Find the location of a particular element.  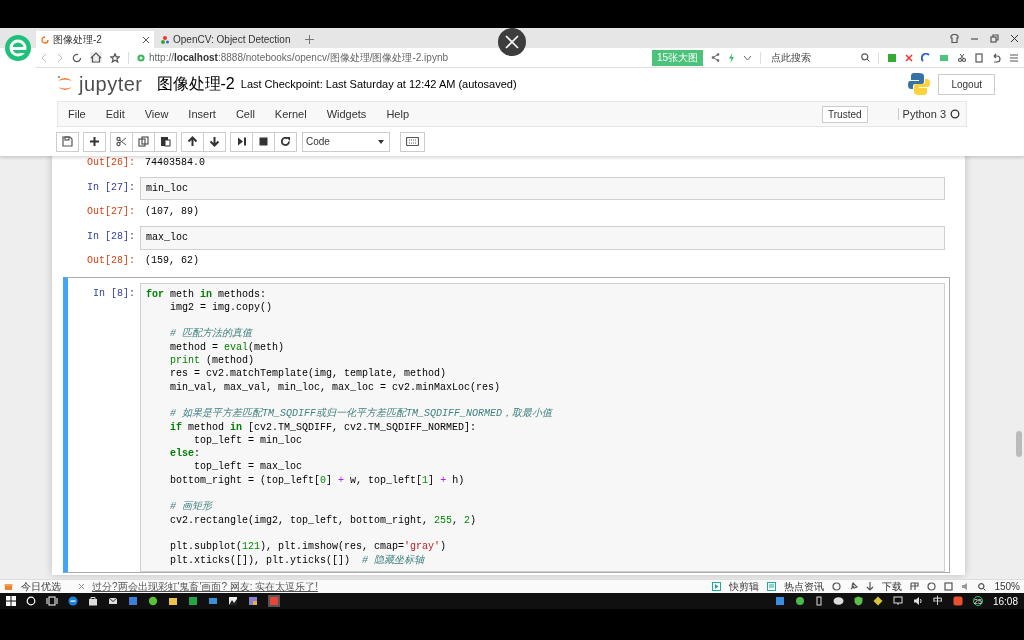

recommend-label: 今日优选 is located at coordinates (41, 586).